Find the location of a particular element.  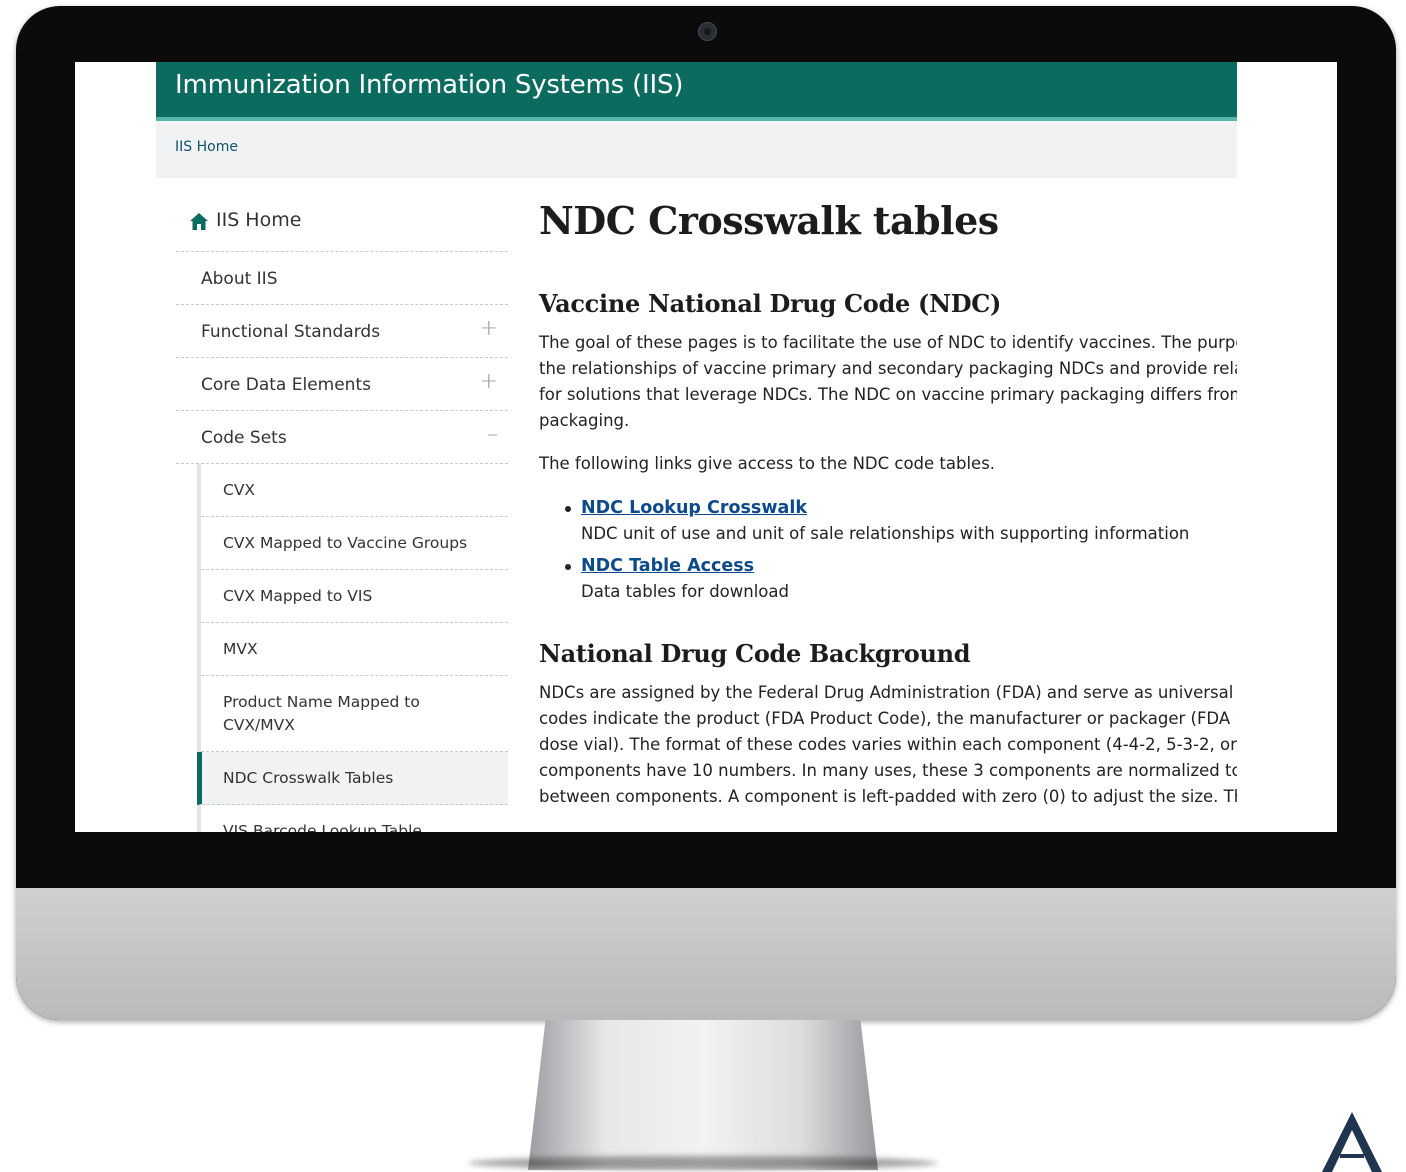

page-title: NDC Crosswalk tables is located at coordinates (769, 220).